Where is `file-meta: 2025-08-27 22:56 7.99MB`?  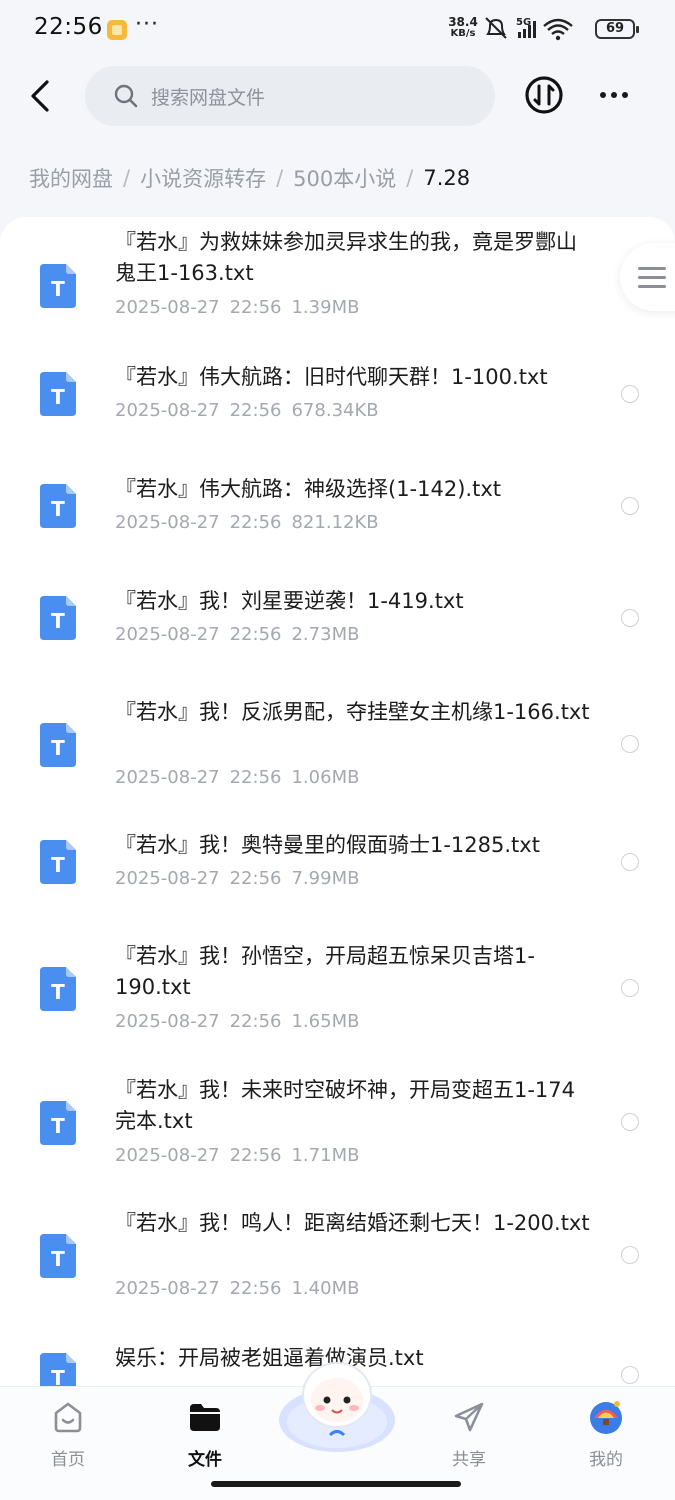
file-meta: 2025-08-27 22:56 7.99MB is located at coordinates (237, 878).